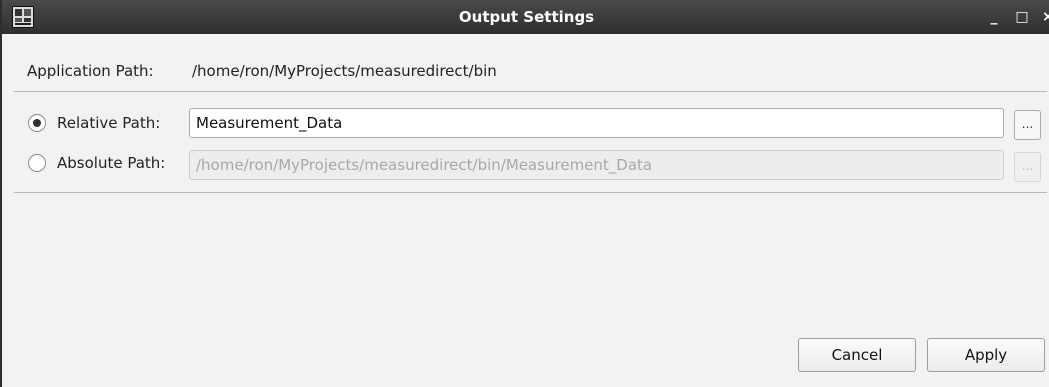 The image size is (1049, 387). I want to click on close-icon: ×, so click(1043, 17).